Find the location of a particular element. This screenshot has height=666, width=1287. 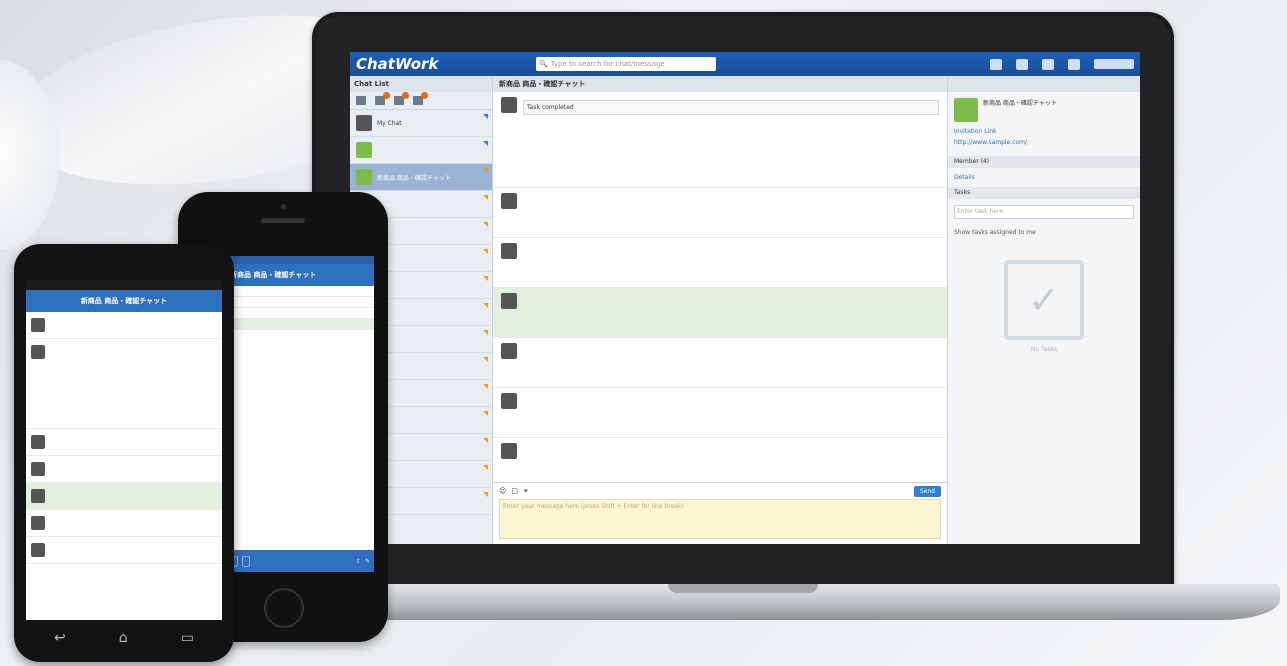

emoji-icon: ☺ is located at coordinates (502, 491).